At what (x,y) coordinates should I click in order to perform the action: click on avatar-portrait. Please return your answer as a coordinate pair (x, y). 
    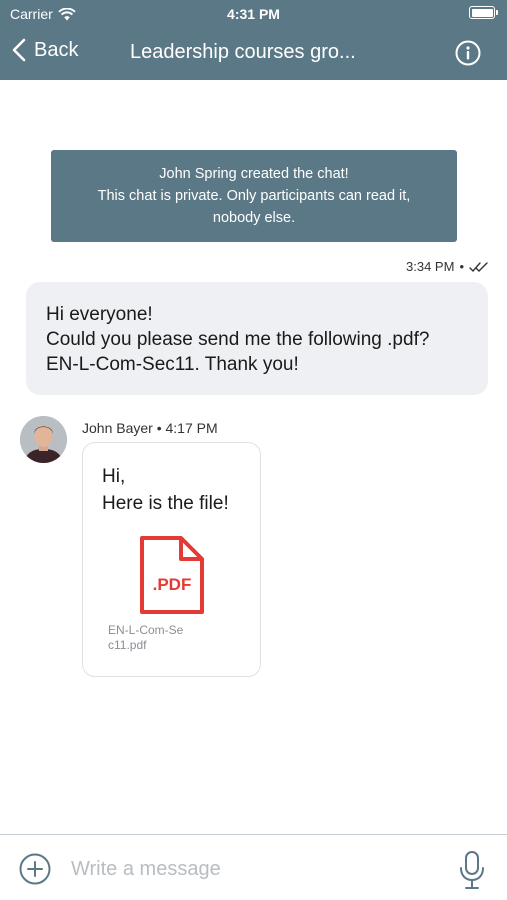
    Looking at the image, I should click on (43, 439).